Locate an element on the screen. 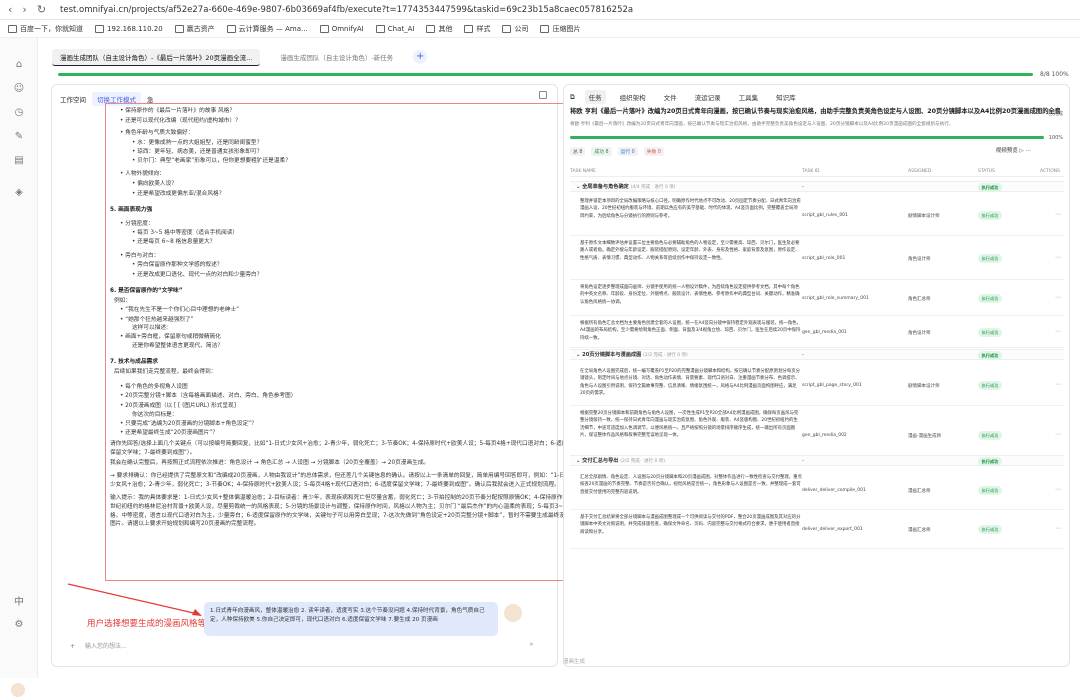 The image size is (1080, 697). doc-line: • 还是希望最终生成“20页漫画图片”？ is located at coordinates (169, 433).